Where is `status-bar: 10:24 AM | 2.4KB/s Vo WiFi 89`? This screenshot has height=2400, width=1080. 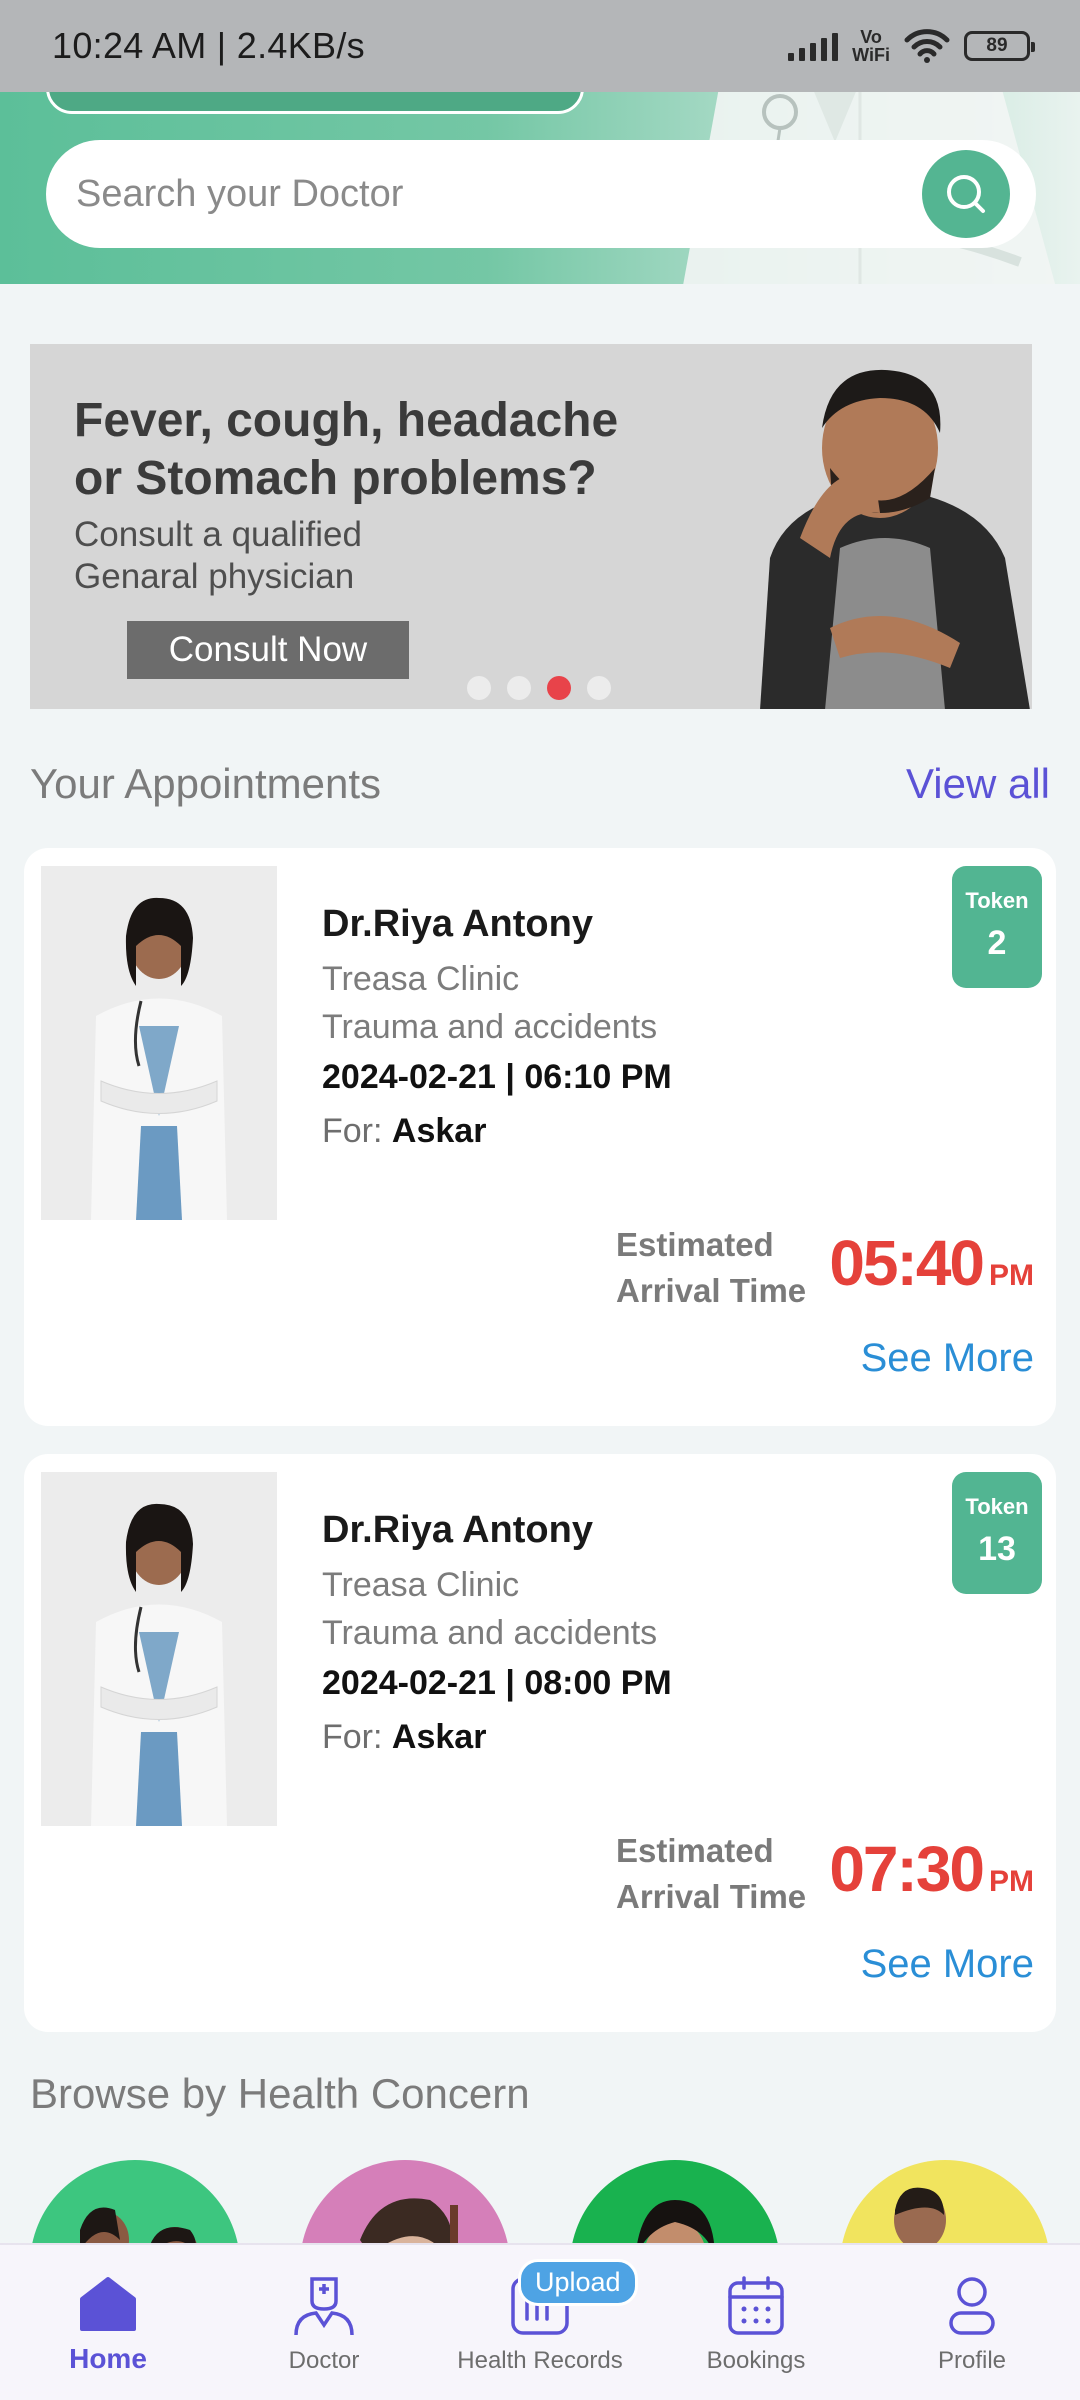
status-bar: 10:24 AM | 2.4KB/s Vo WiFi 89 is located at coordinates (540, 46).